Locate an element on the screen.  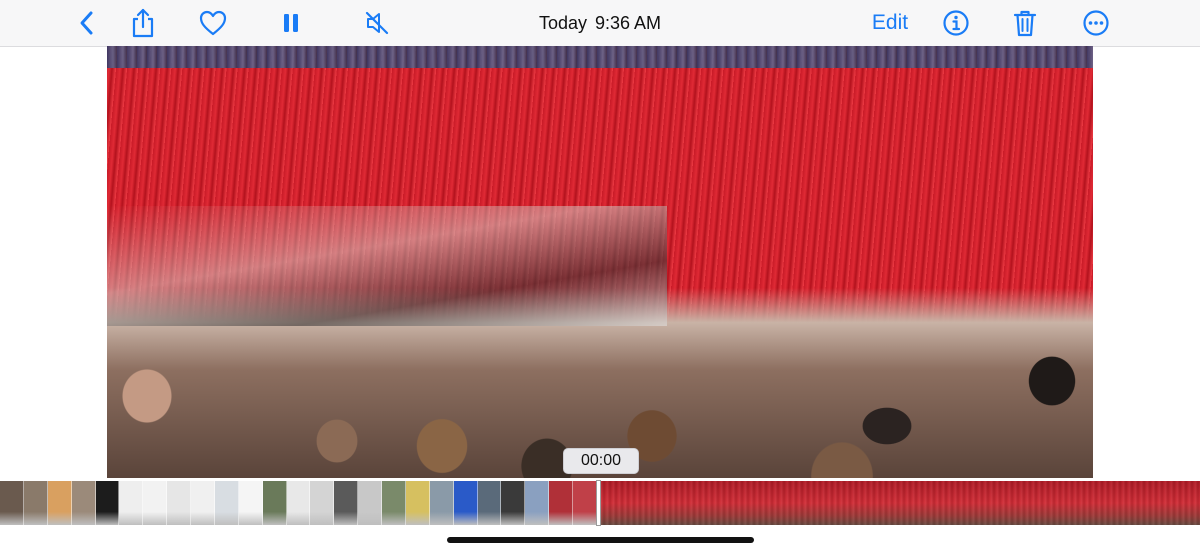
heart-icon is located at coordinates (213, 23).